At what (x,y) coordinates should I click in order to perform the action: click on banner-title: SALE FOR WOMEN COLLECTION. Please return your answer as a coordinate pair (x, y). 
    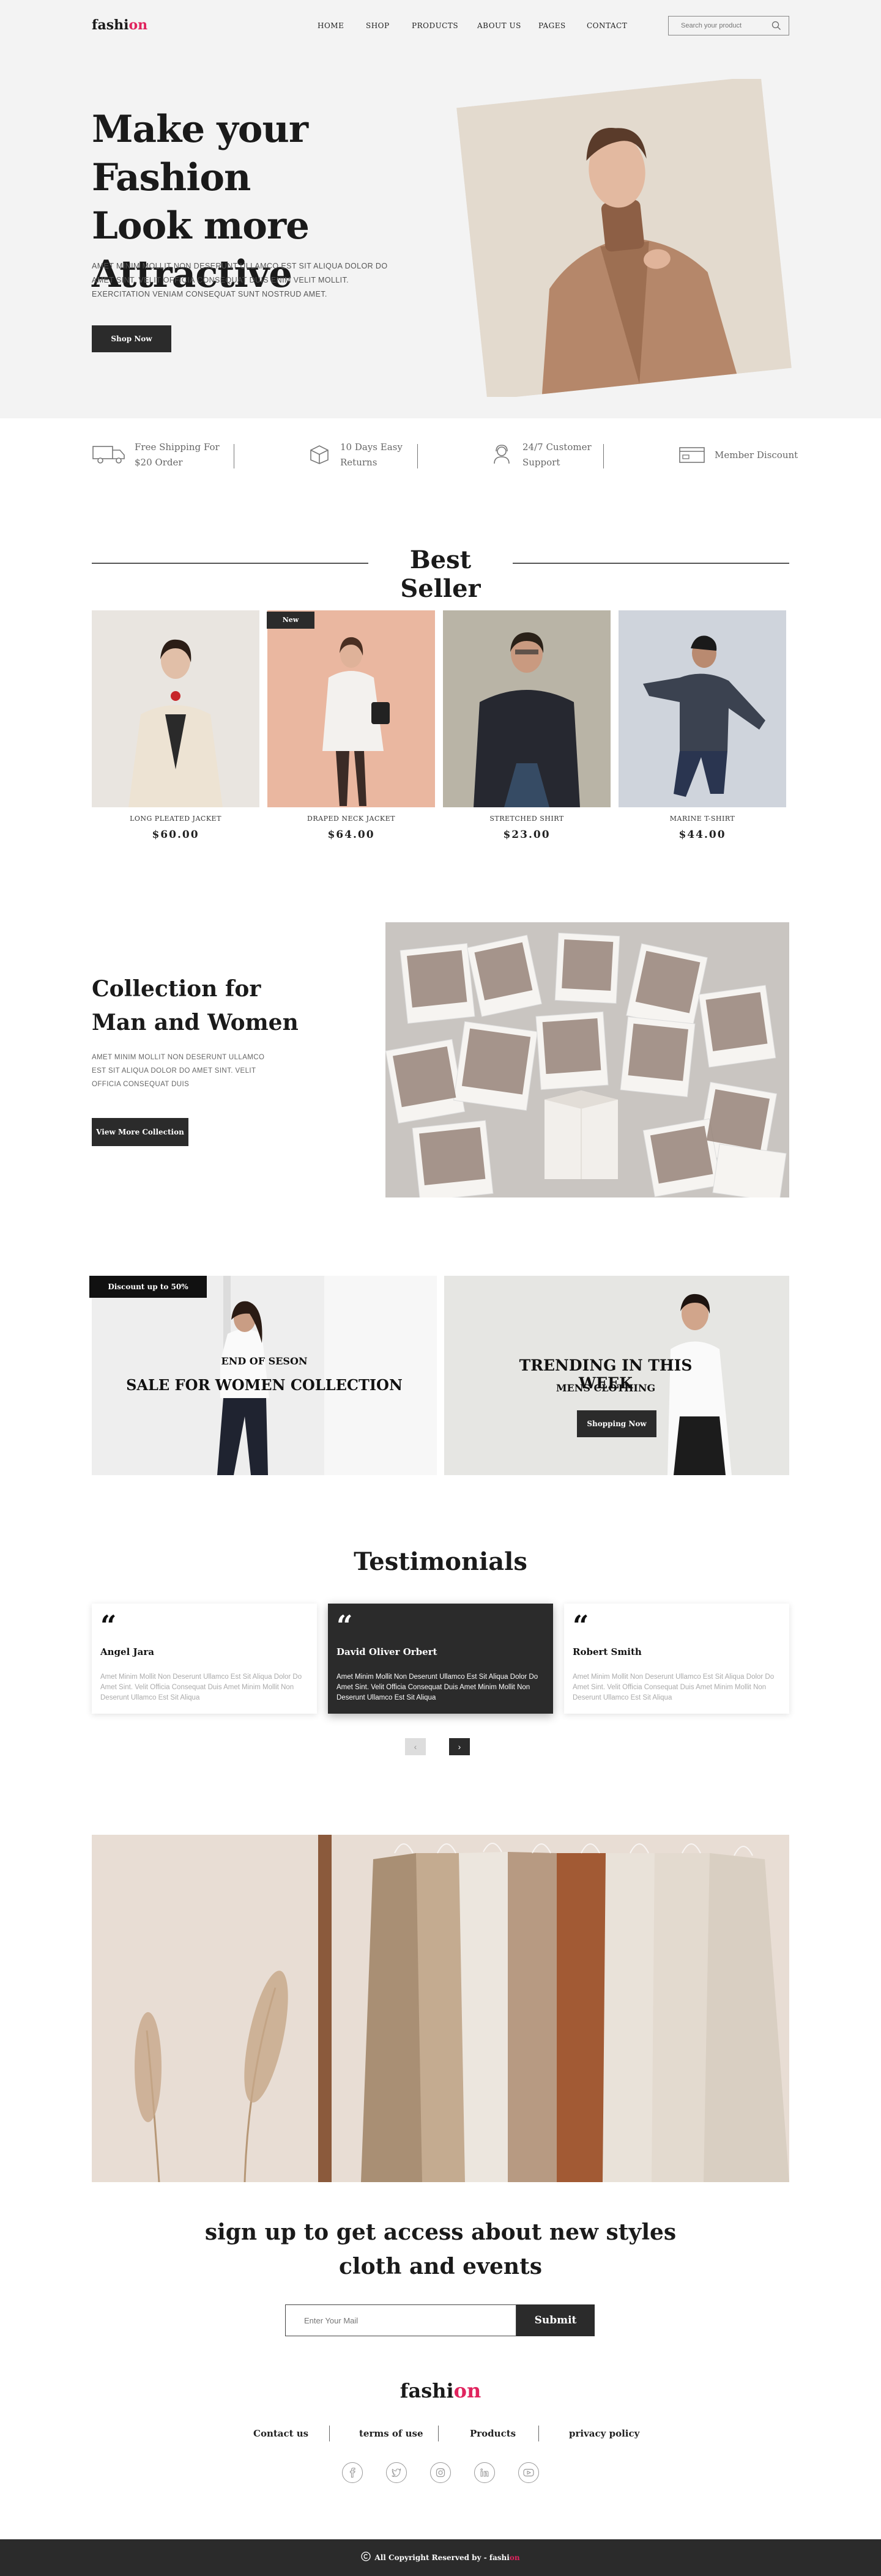
    Looking at the image, I should click on (264, 1385).